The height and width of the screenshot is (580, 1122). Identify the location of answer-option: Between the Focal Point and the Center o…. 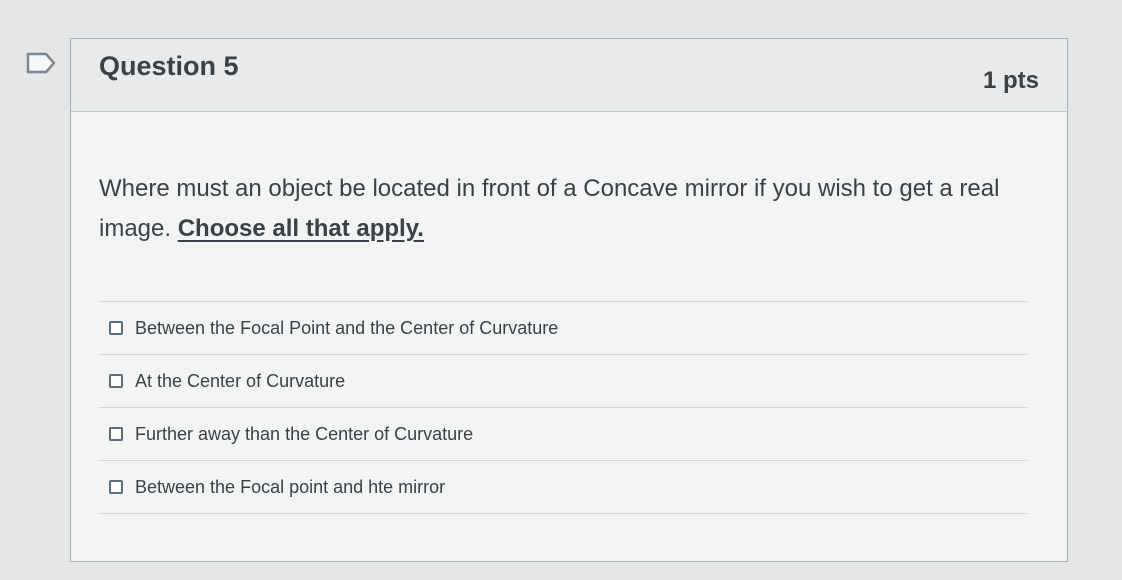
(563, 328).